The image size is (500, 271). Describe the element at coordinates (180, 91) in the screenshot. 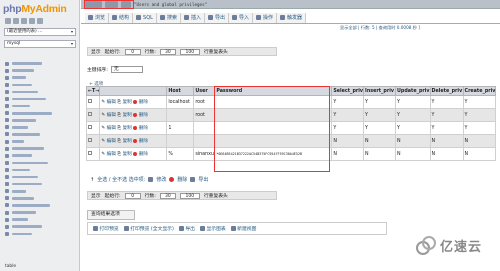

I see `column-header-2: Host` at that location.